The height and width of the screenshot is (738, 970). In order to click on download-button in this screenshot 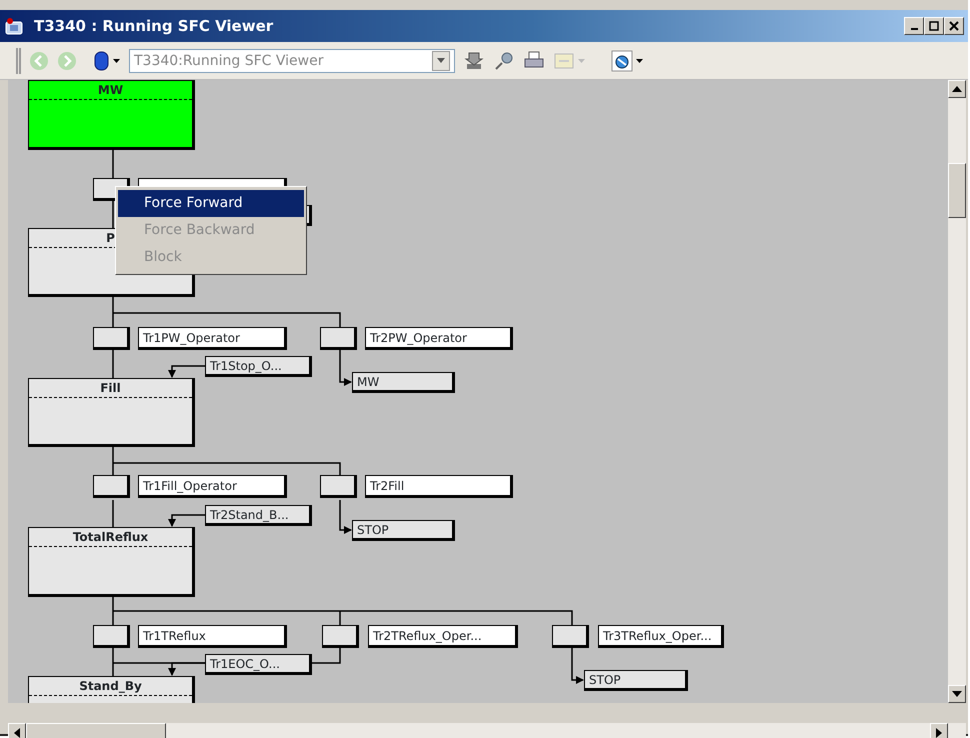, I will do `click(474, 61)`.